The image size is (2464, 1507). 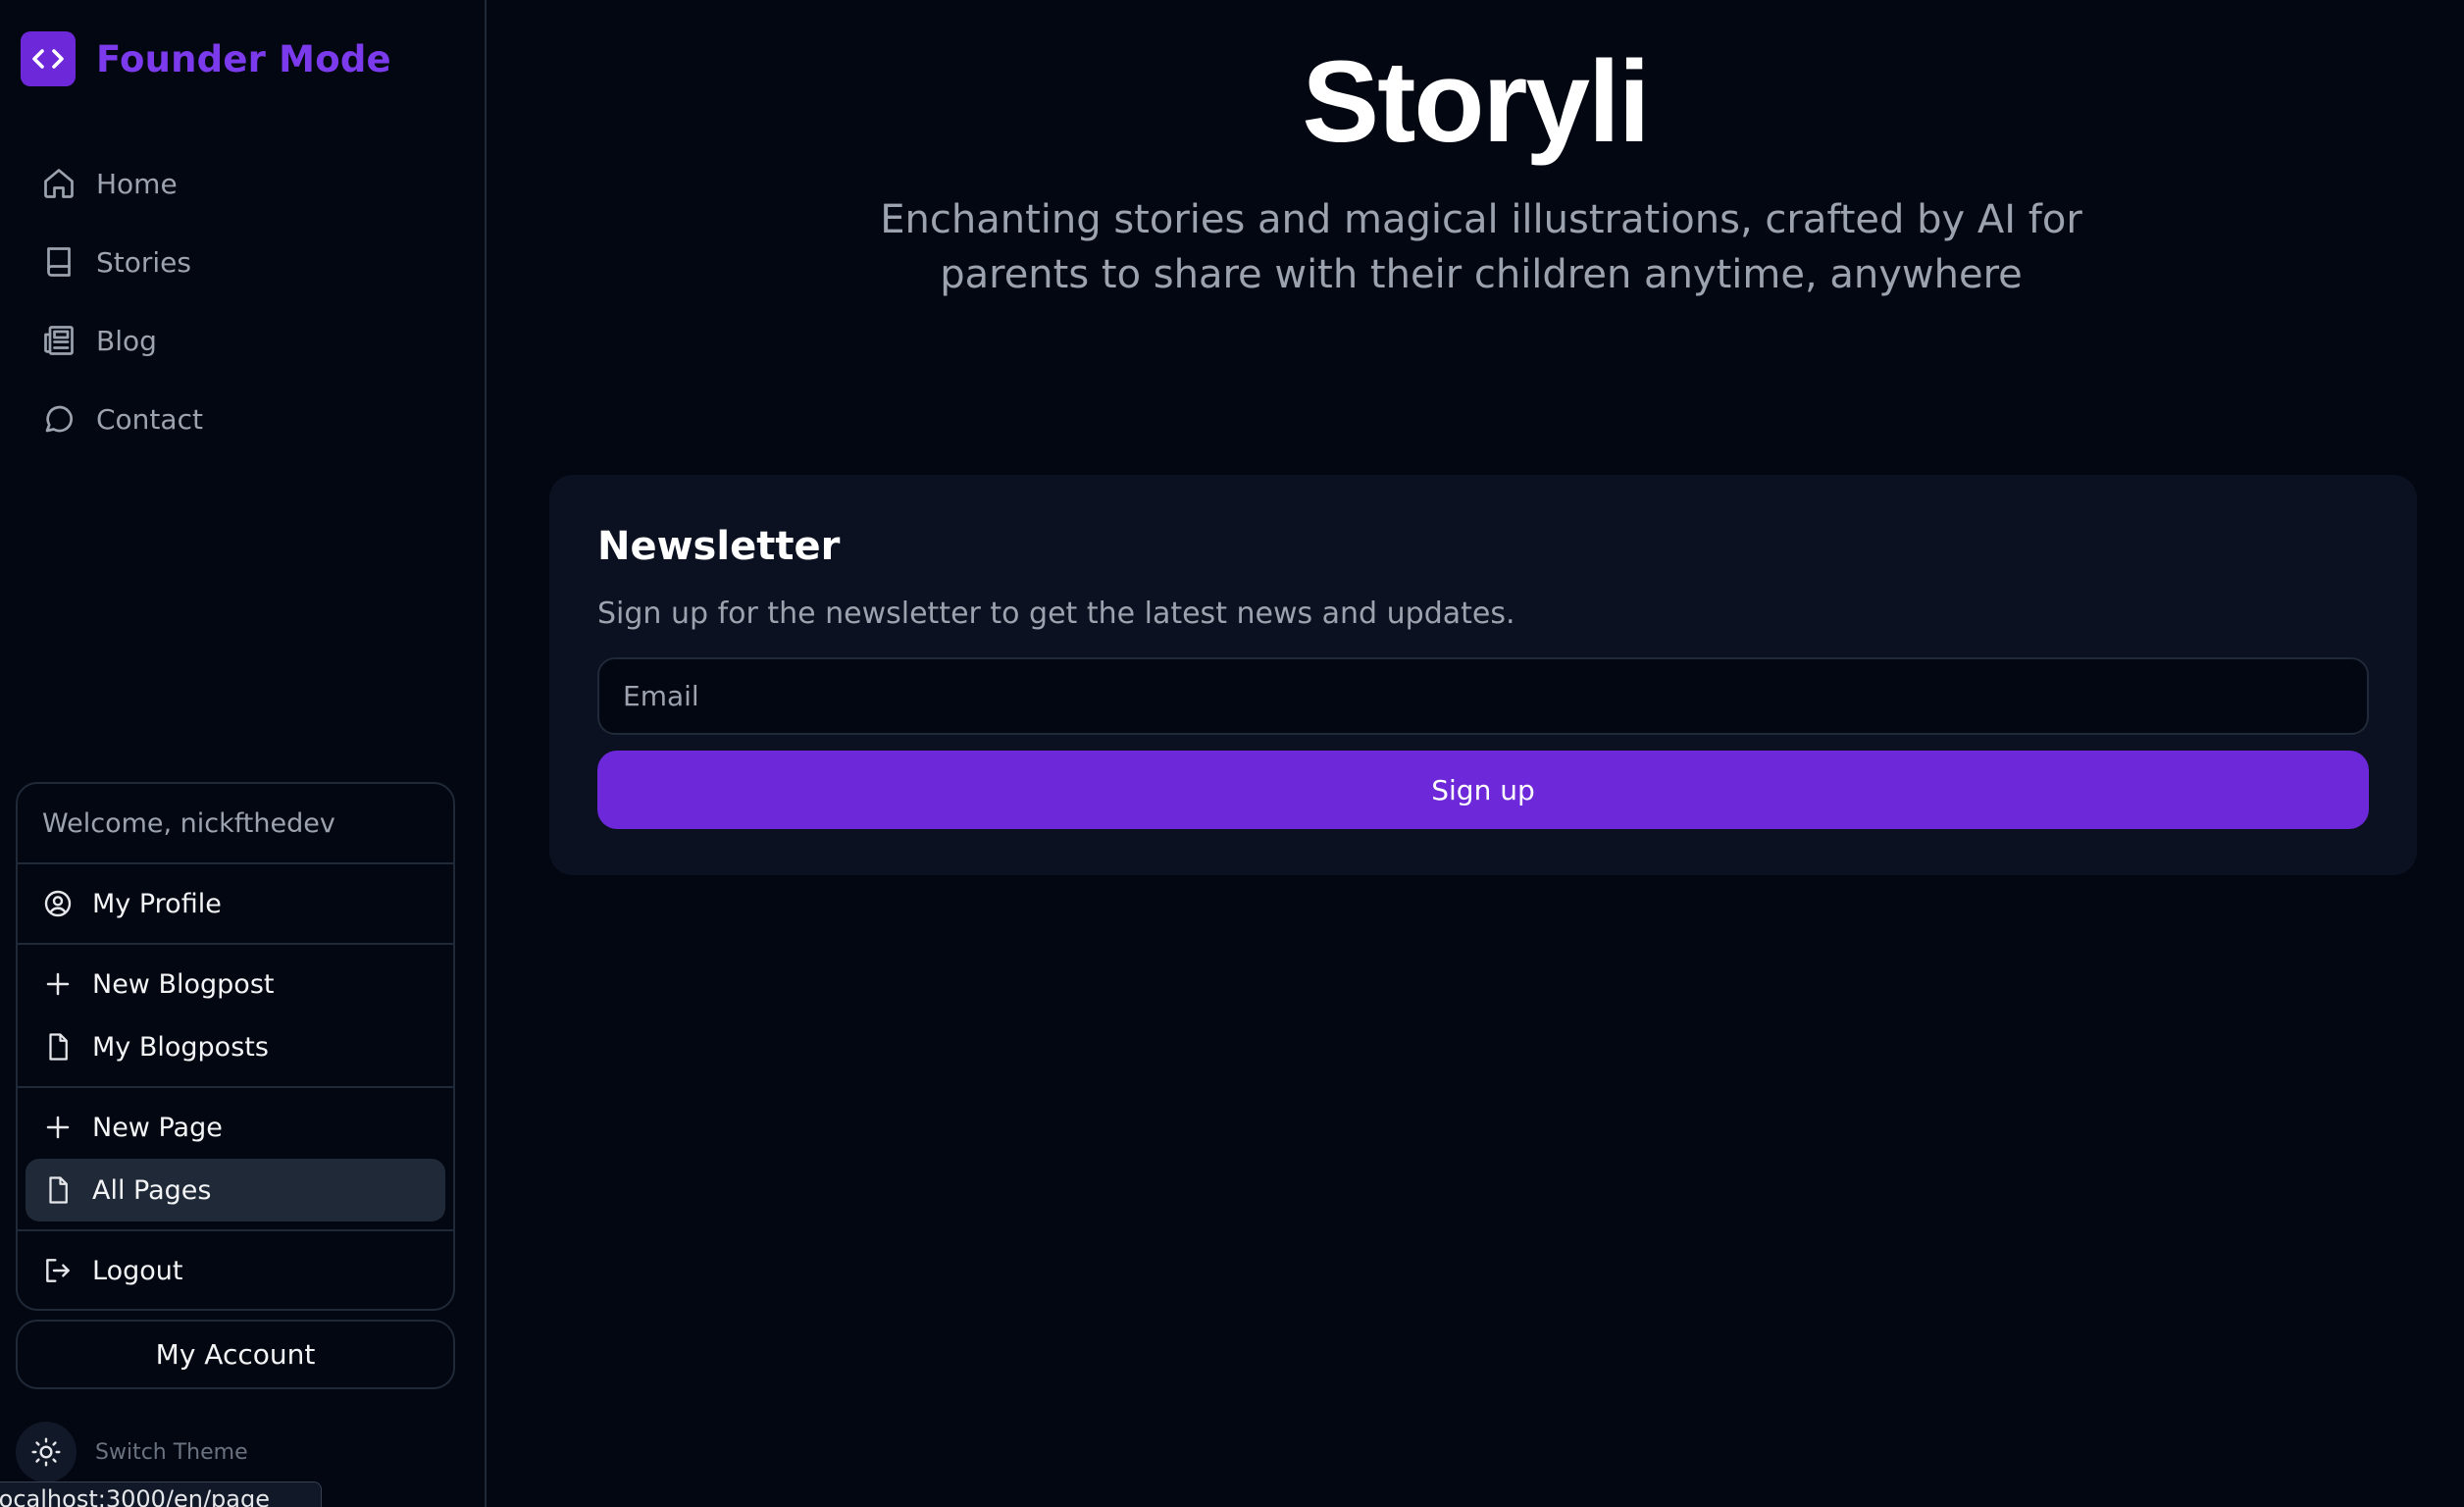 What do you see at coordinates (58, 183) in the screenshot?
I see `home-icon` at bounding box center [58, 183].